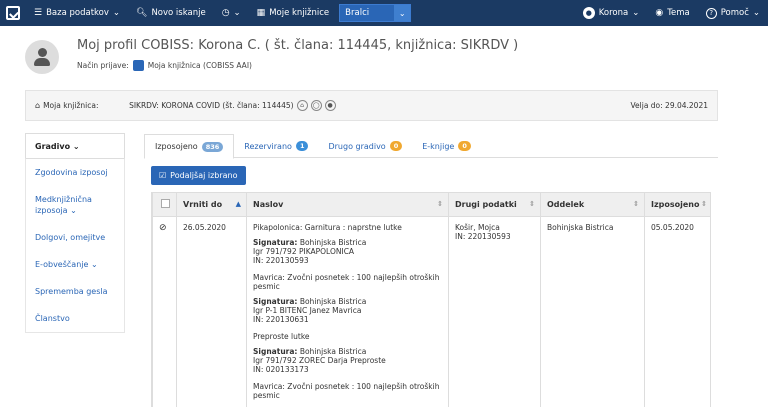 The width and height of the screenshot is (768, 407). Describe the element at coordinates (163, 175) in the screenshot. I see `checkbox-icon: ☑` at that location.